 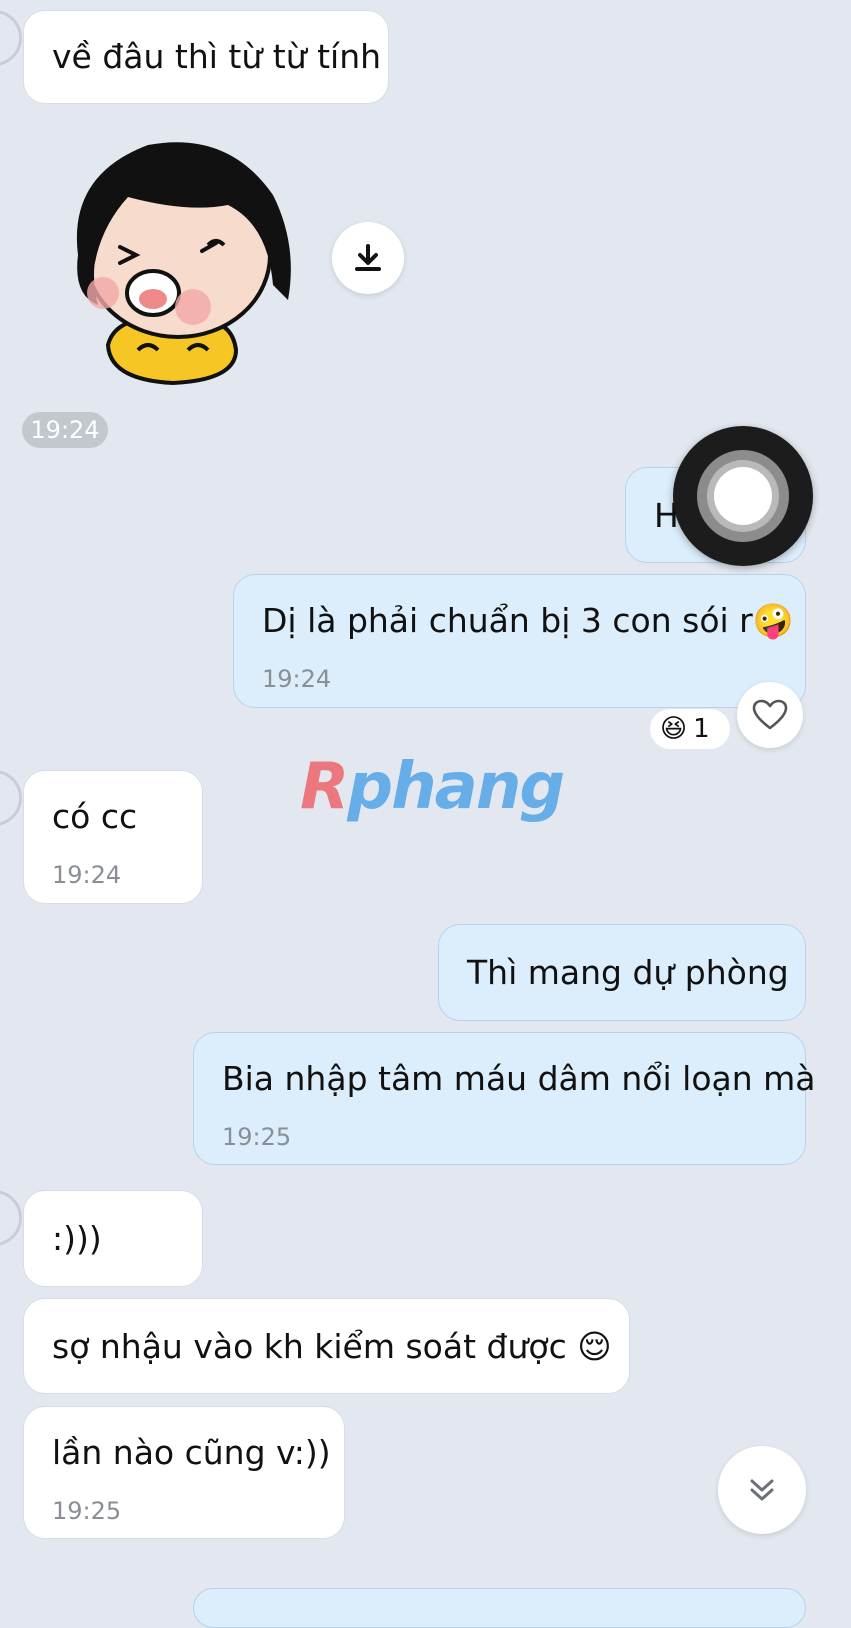 What do you see at coordinates (95, 816) in the screenshot?
I see `message-text: có cc` at bounding box center [95, 816].